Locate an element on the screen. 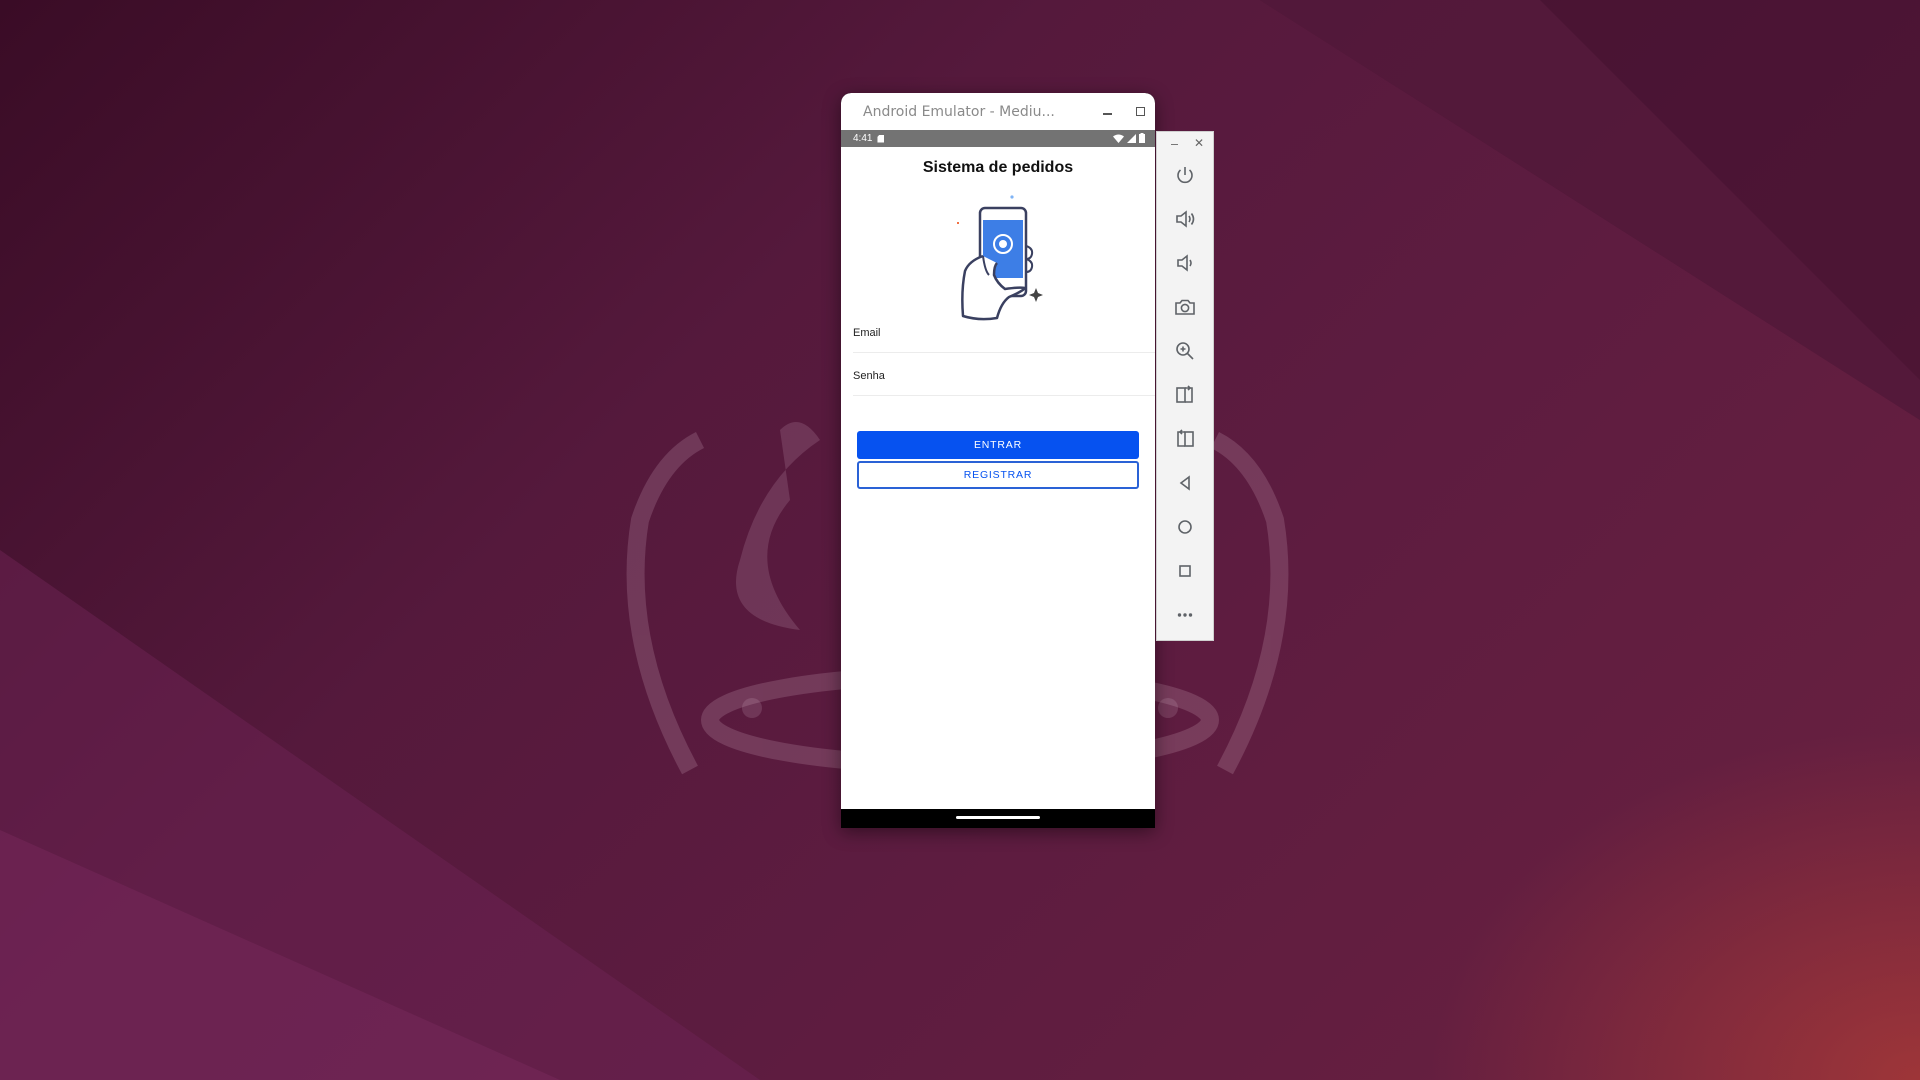 The width and height of the screenshot is (1920, 1080). volume-down-icon is located at coordinates (1184, 263).